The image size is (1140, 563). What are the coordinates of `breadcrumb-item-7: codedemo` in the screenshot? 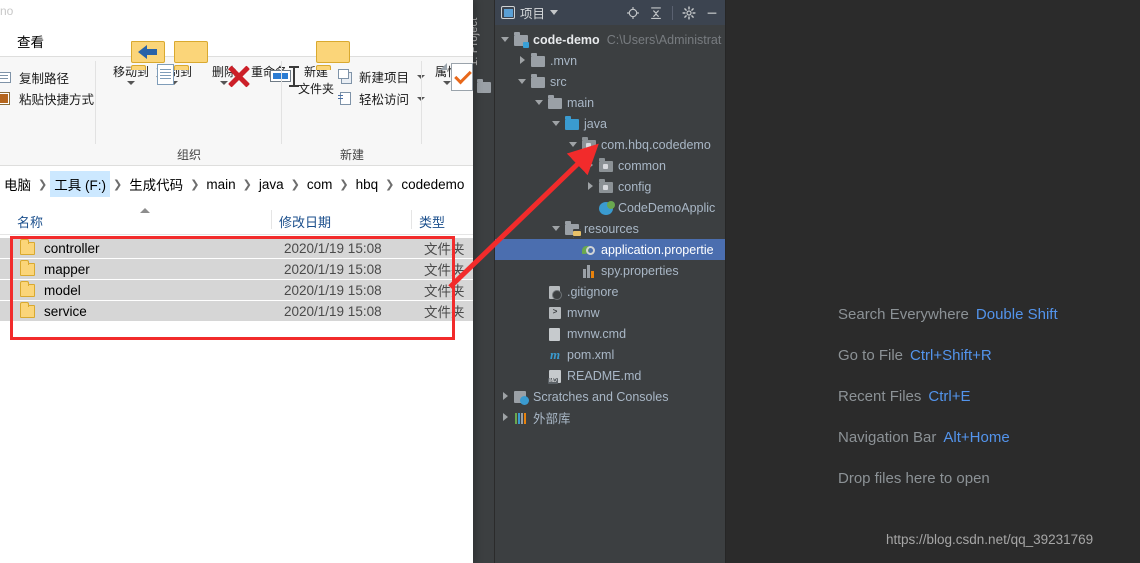 It's located at (432, 184).